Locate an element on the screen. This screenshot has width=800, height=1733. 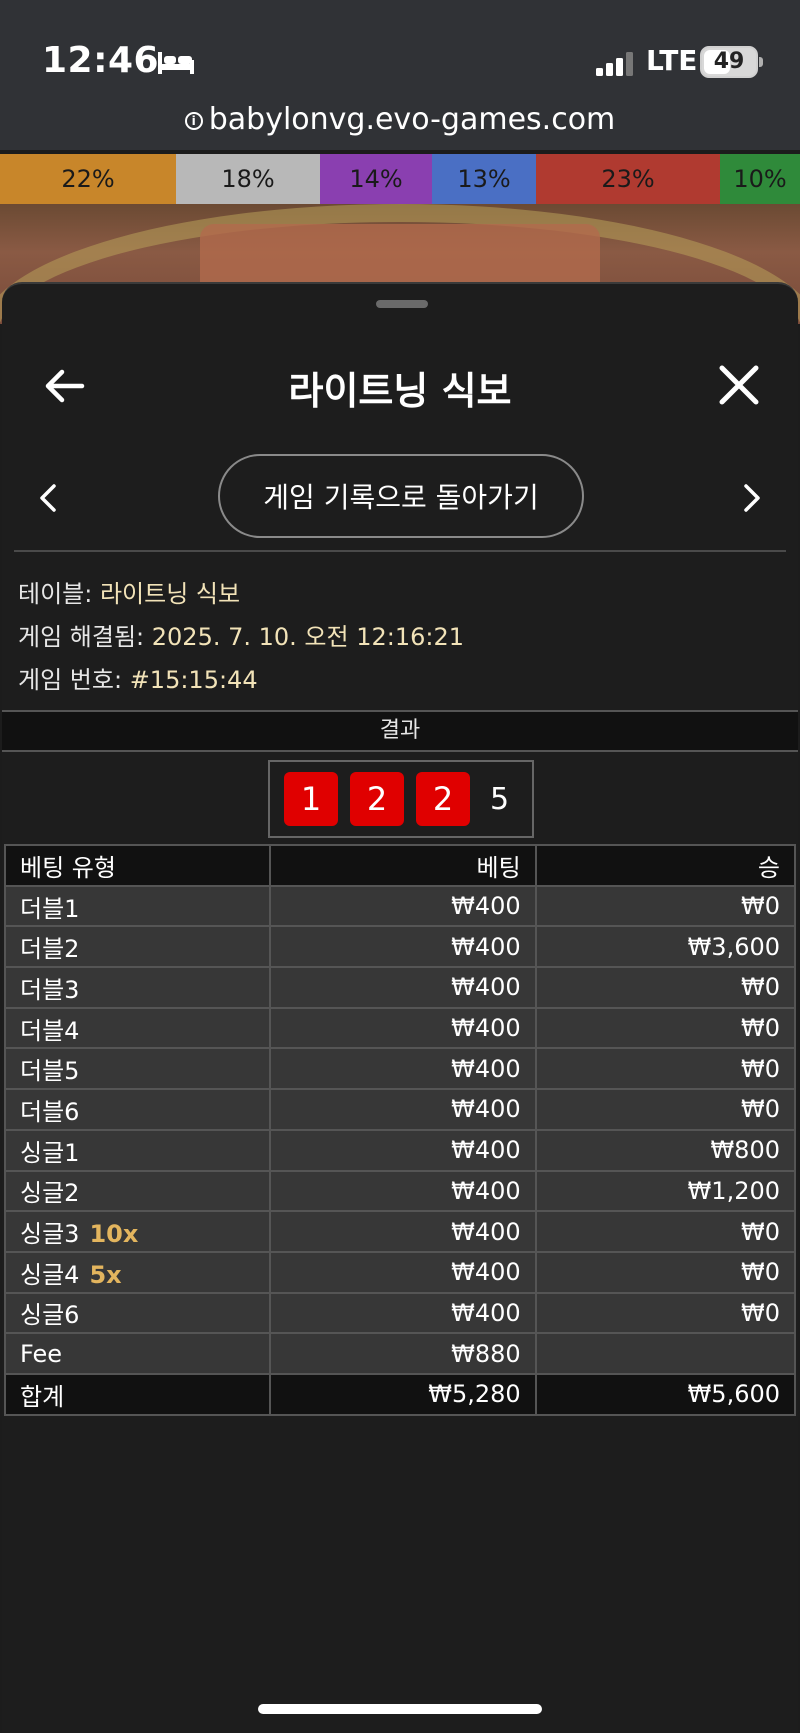
bet-type-cell: 더블2 is located at coordinates (137, 947).